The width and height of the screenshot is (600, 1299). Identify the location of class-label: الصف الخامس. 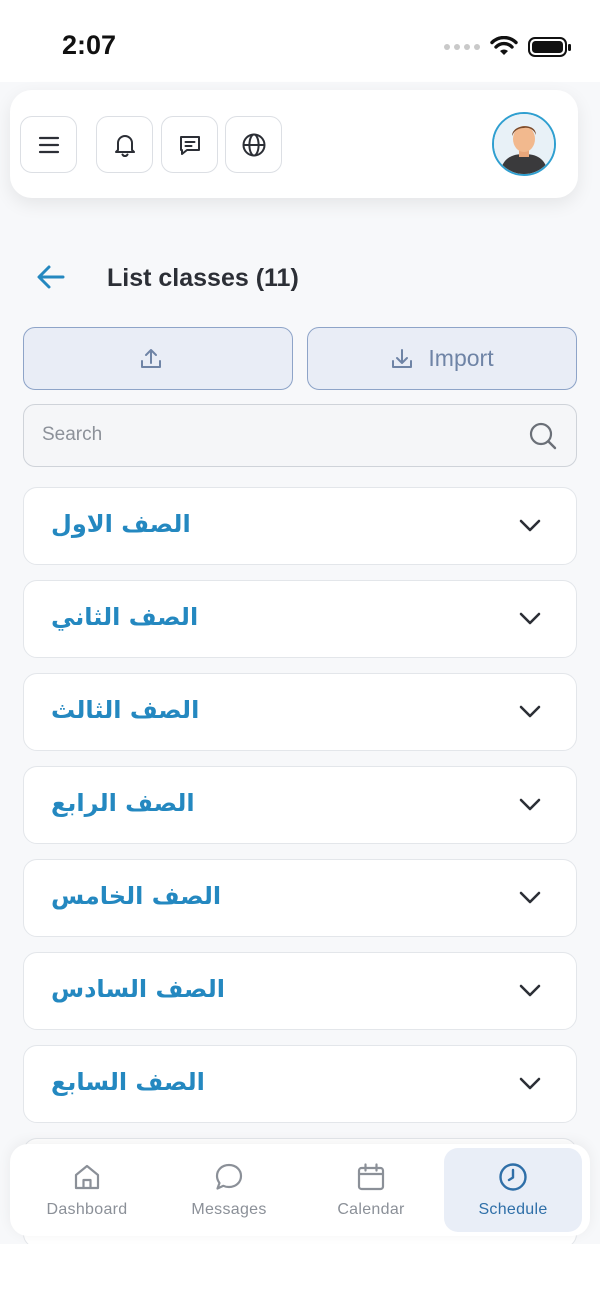
(136, 896).